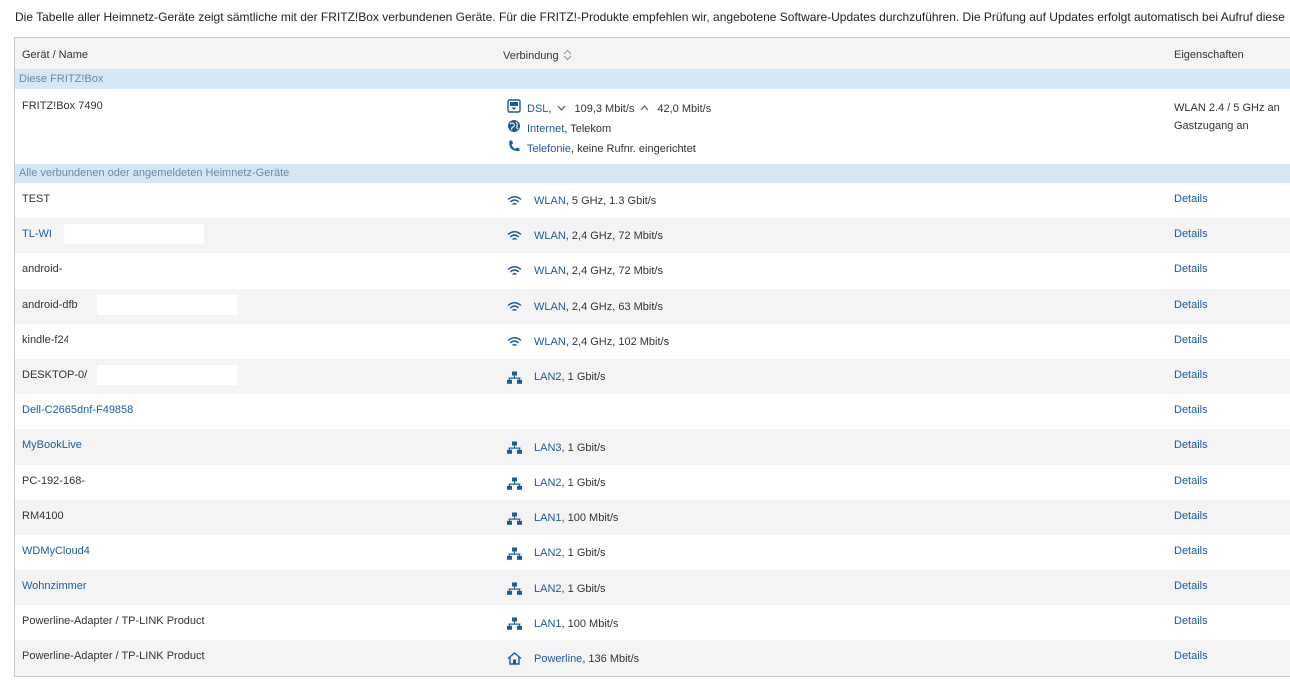 This screenshot has width=1290, height=689. I want to click on device-name: MyBookLive, so click(52, 445).